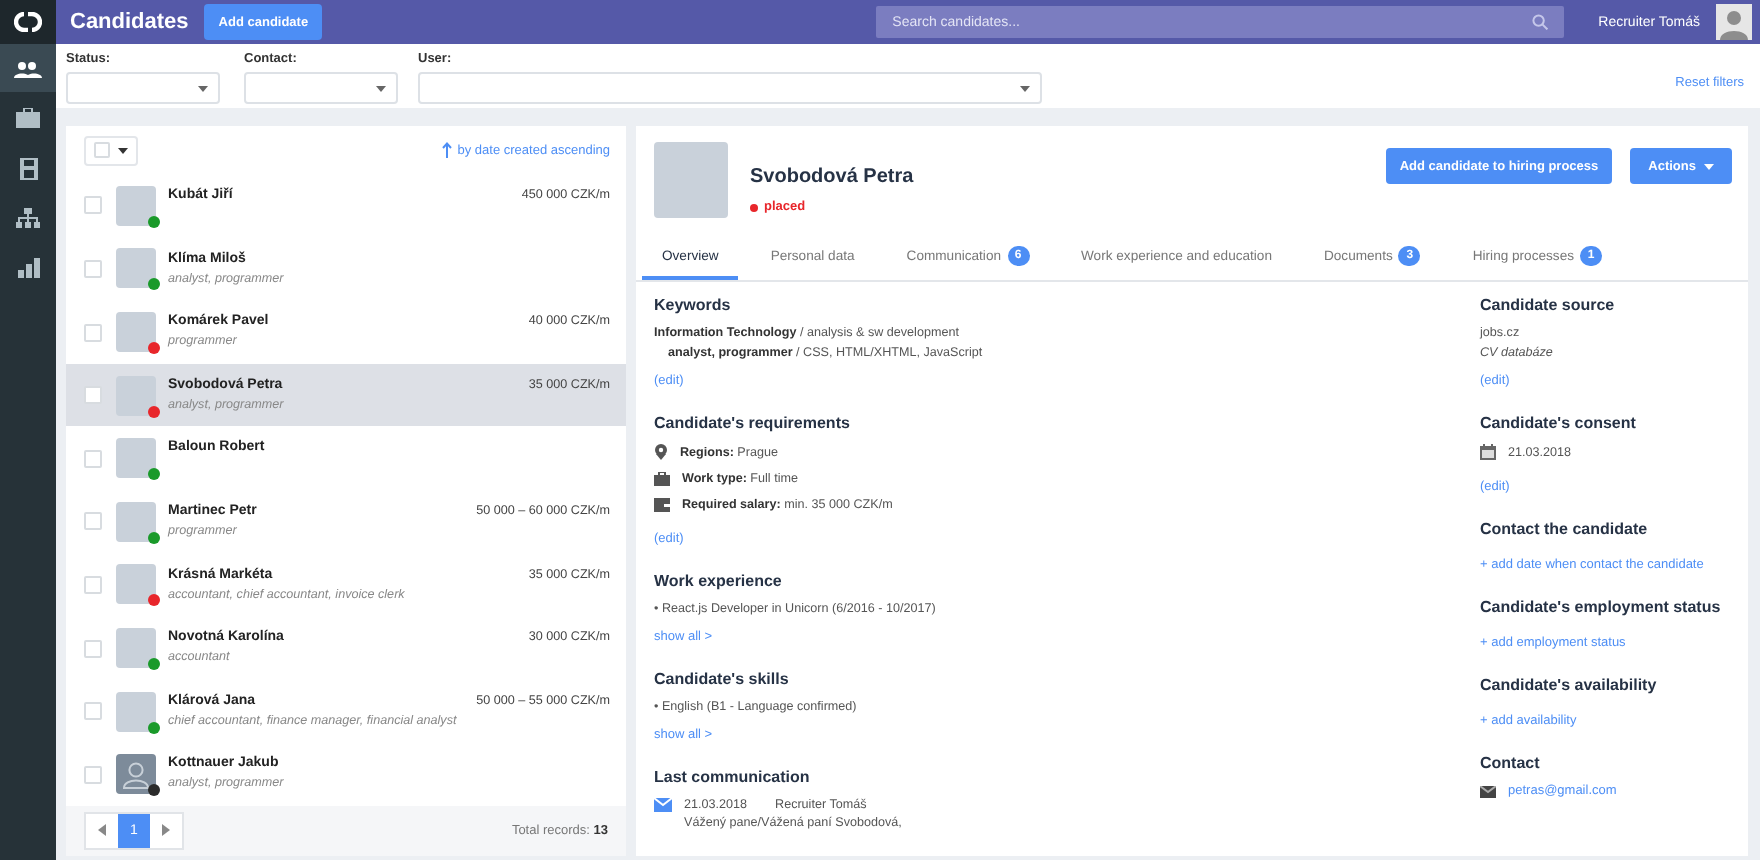 This screenshot has width=1760, height=860. I want to click on section-title: Keywords, so click(692, 305).